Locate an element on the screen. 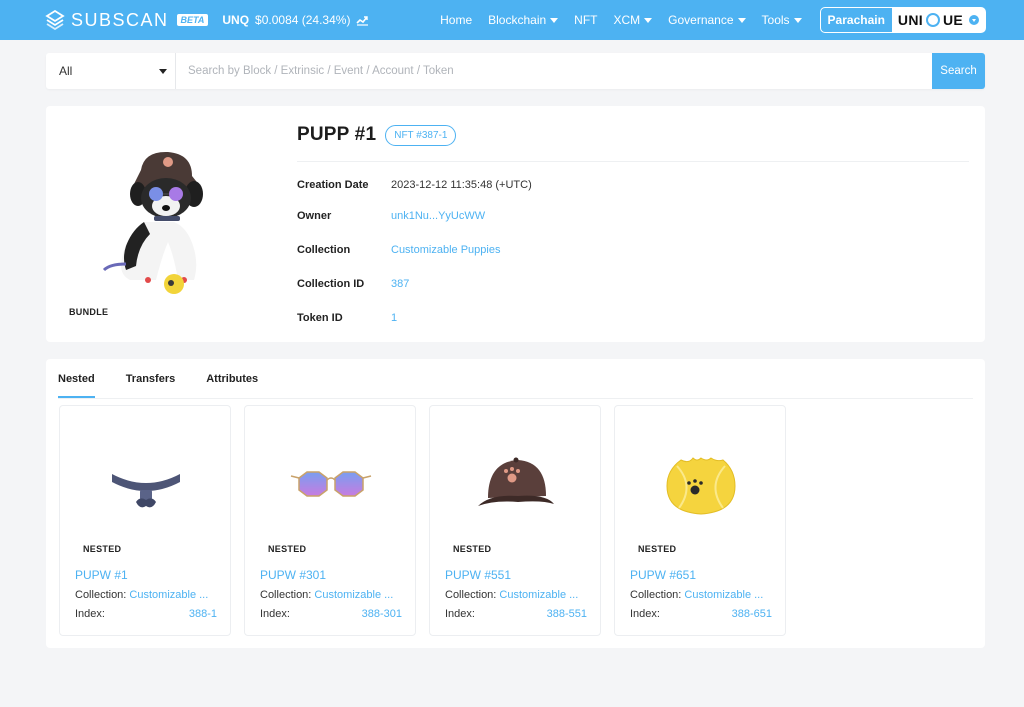 This screenshot has width=1024, height=707. tab-nested: Nested is located at coordinates (76, 385).